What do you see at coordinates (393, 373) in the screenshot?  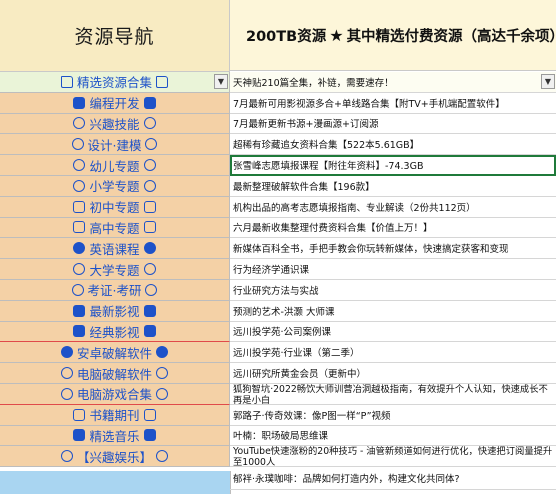 I see `list-item: 远川研究所黄金会员（更新中）` at bounding box center [393, 373].